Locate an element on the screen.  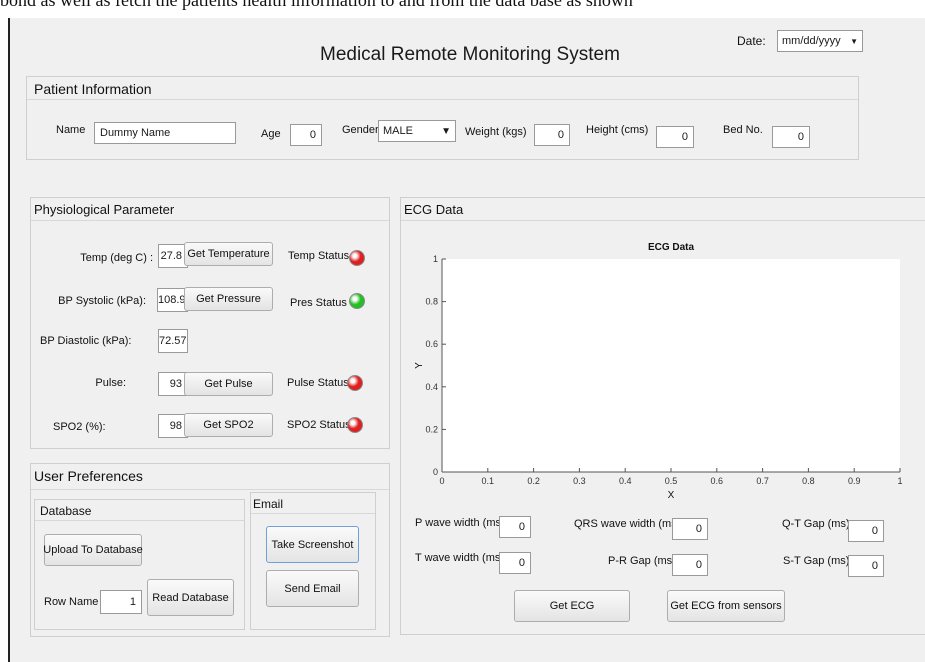
y-tick-label: 0 is located at coordinates (435, 472).